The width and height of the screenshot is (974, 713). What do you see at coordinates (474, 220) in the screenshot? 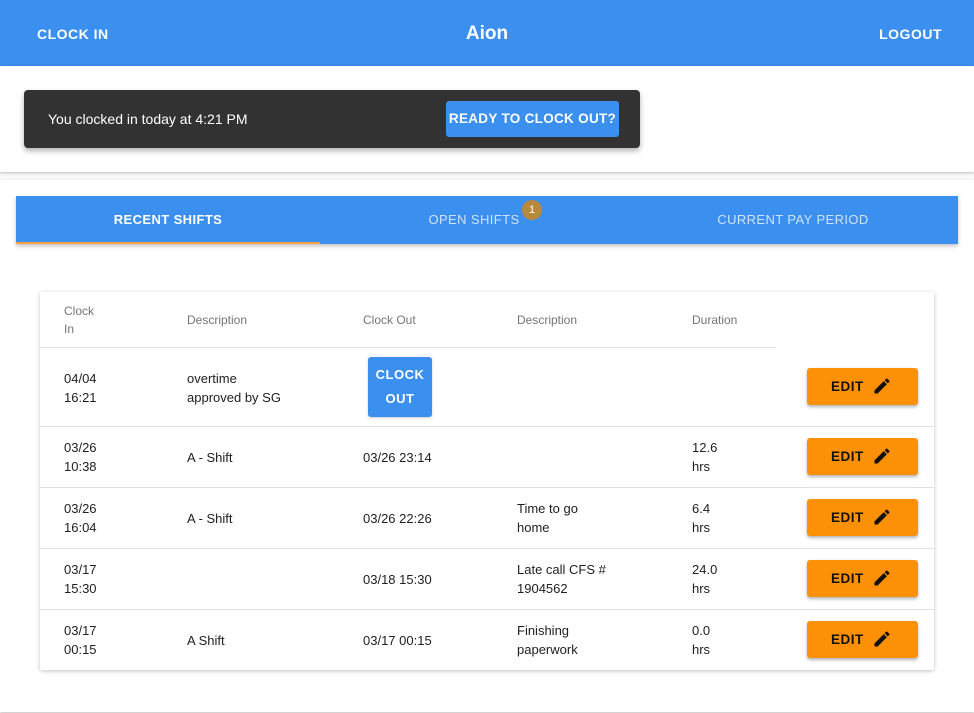
I see `tab-open-shifts: OPEN SHIFTS` at bounding box center [474, 220].